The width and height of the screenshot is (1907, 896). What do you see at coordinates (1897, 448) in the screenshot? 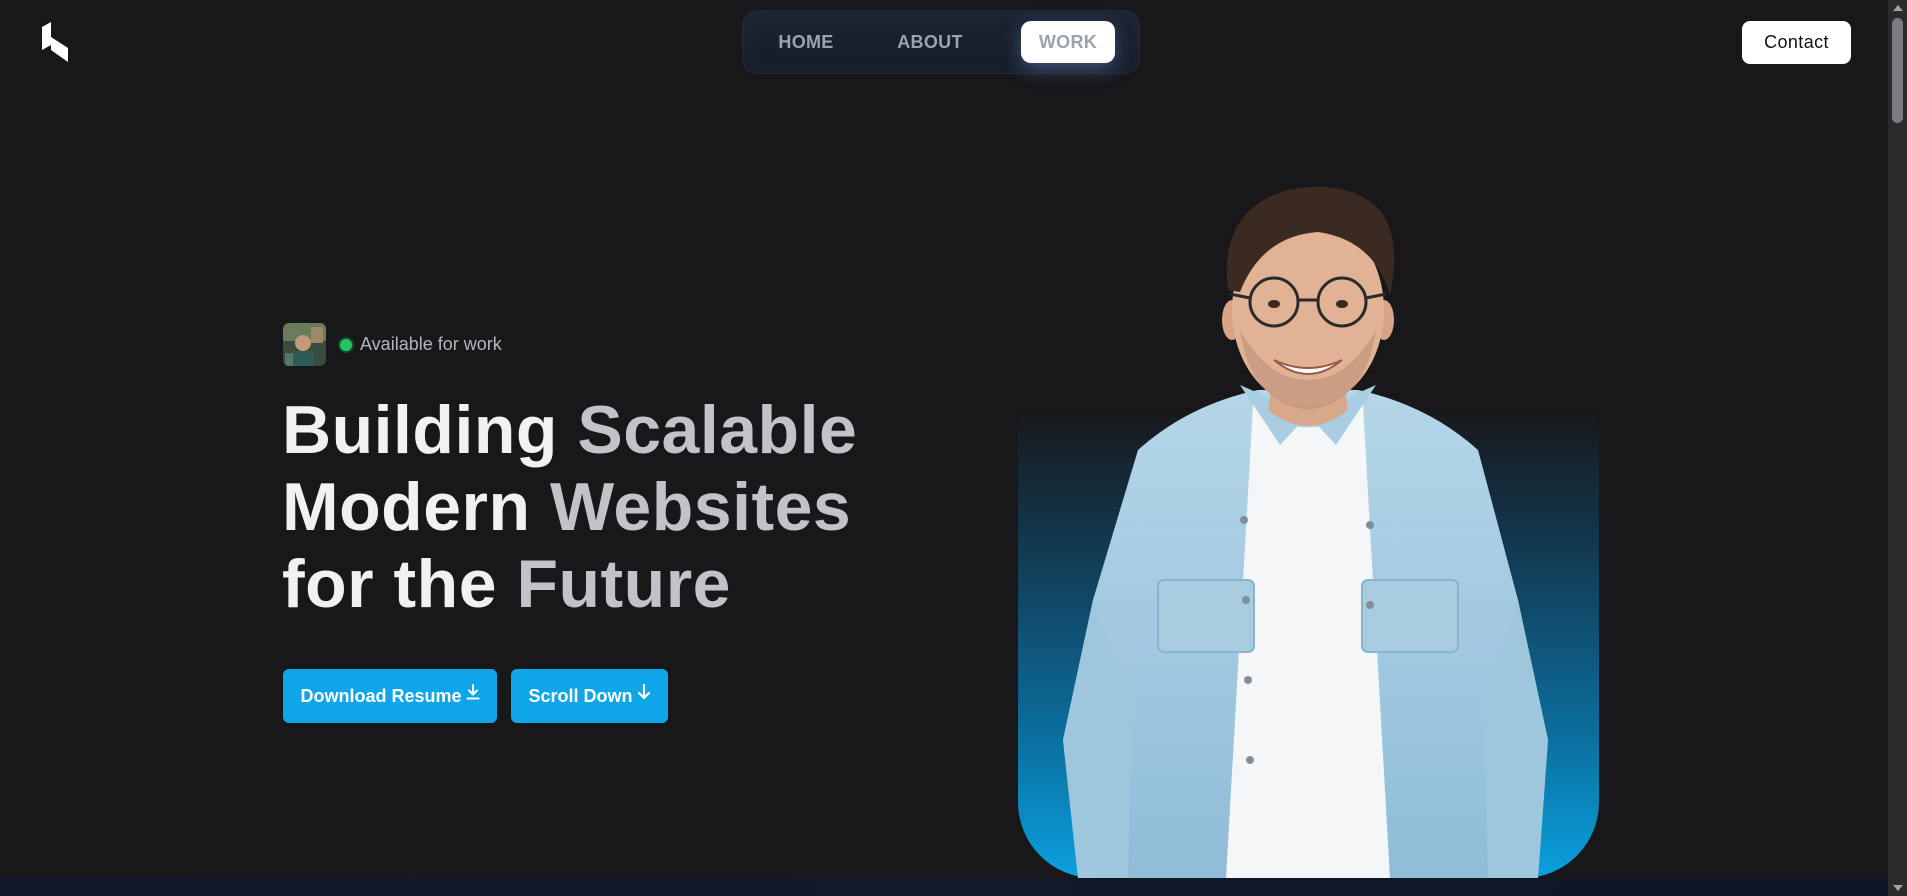
I see `scrollbar` at bounding box center [1897, 448].